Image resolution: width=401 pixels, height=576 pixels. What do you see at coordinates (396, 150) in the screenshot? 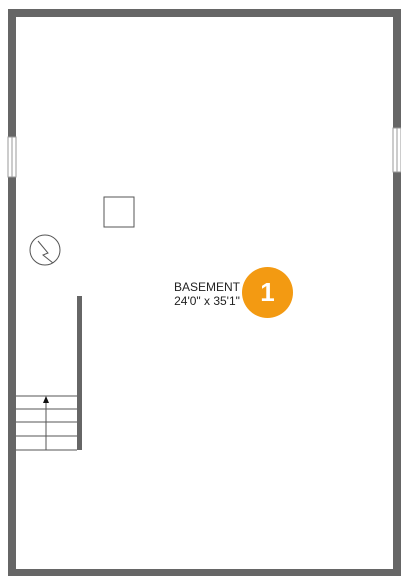
I see `window-right` at bounding box center [396, 150].